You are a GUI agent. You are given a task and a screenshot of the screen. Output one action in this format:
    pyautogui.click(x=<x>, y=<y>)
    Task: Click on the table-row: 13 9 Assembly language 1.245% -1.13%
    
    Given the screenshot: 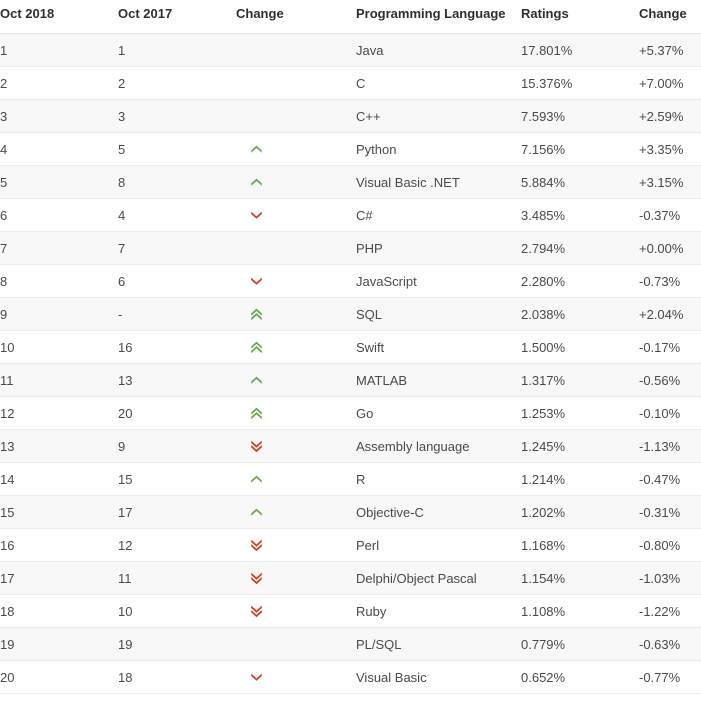 What is the action you would take?
    pyautogui.click(x=350, y=446)
    